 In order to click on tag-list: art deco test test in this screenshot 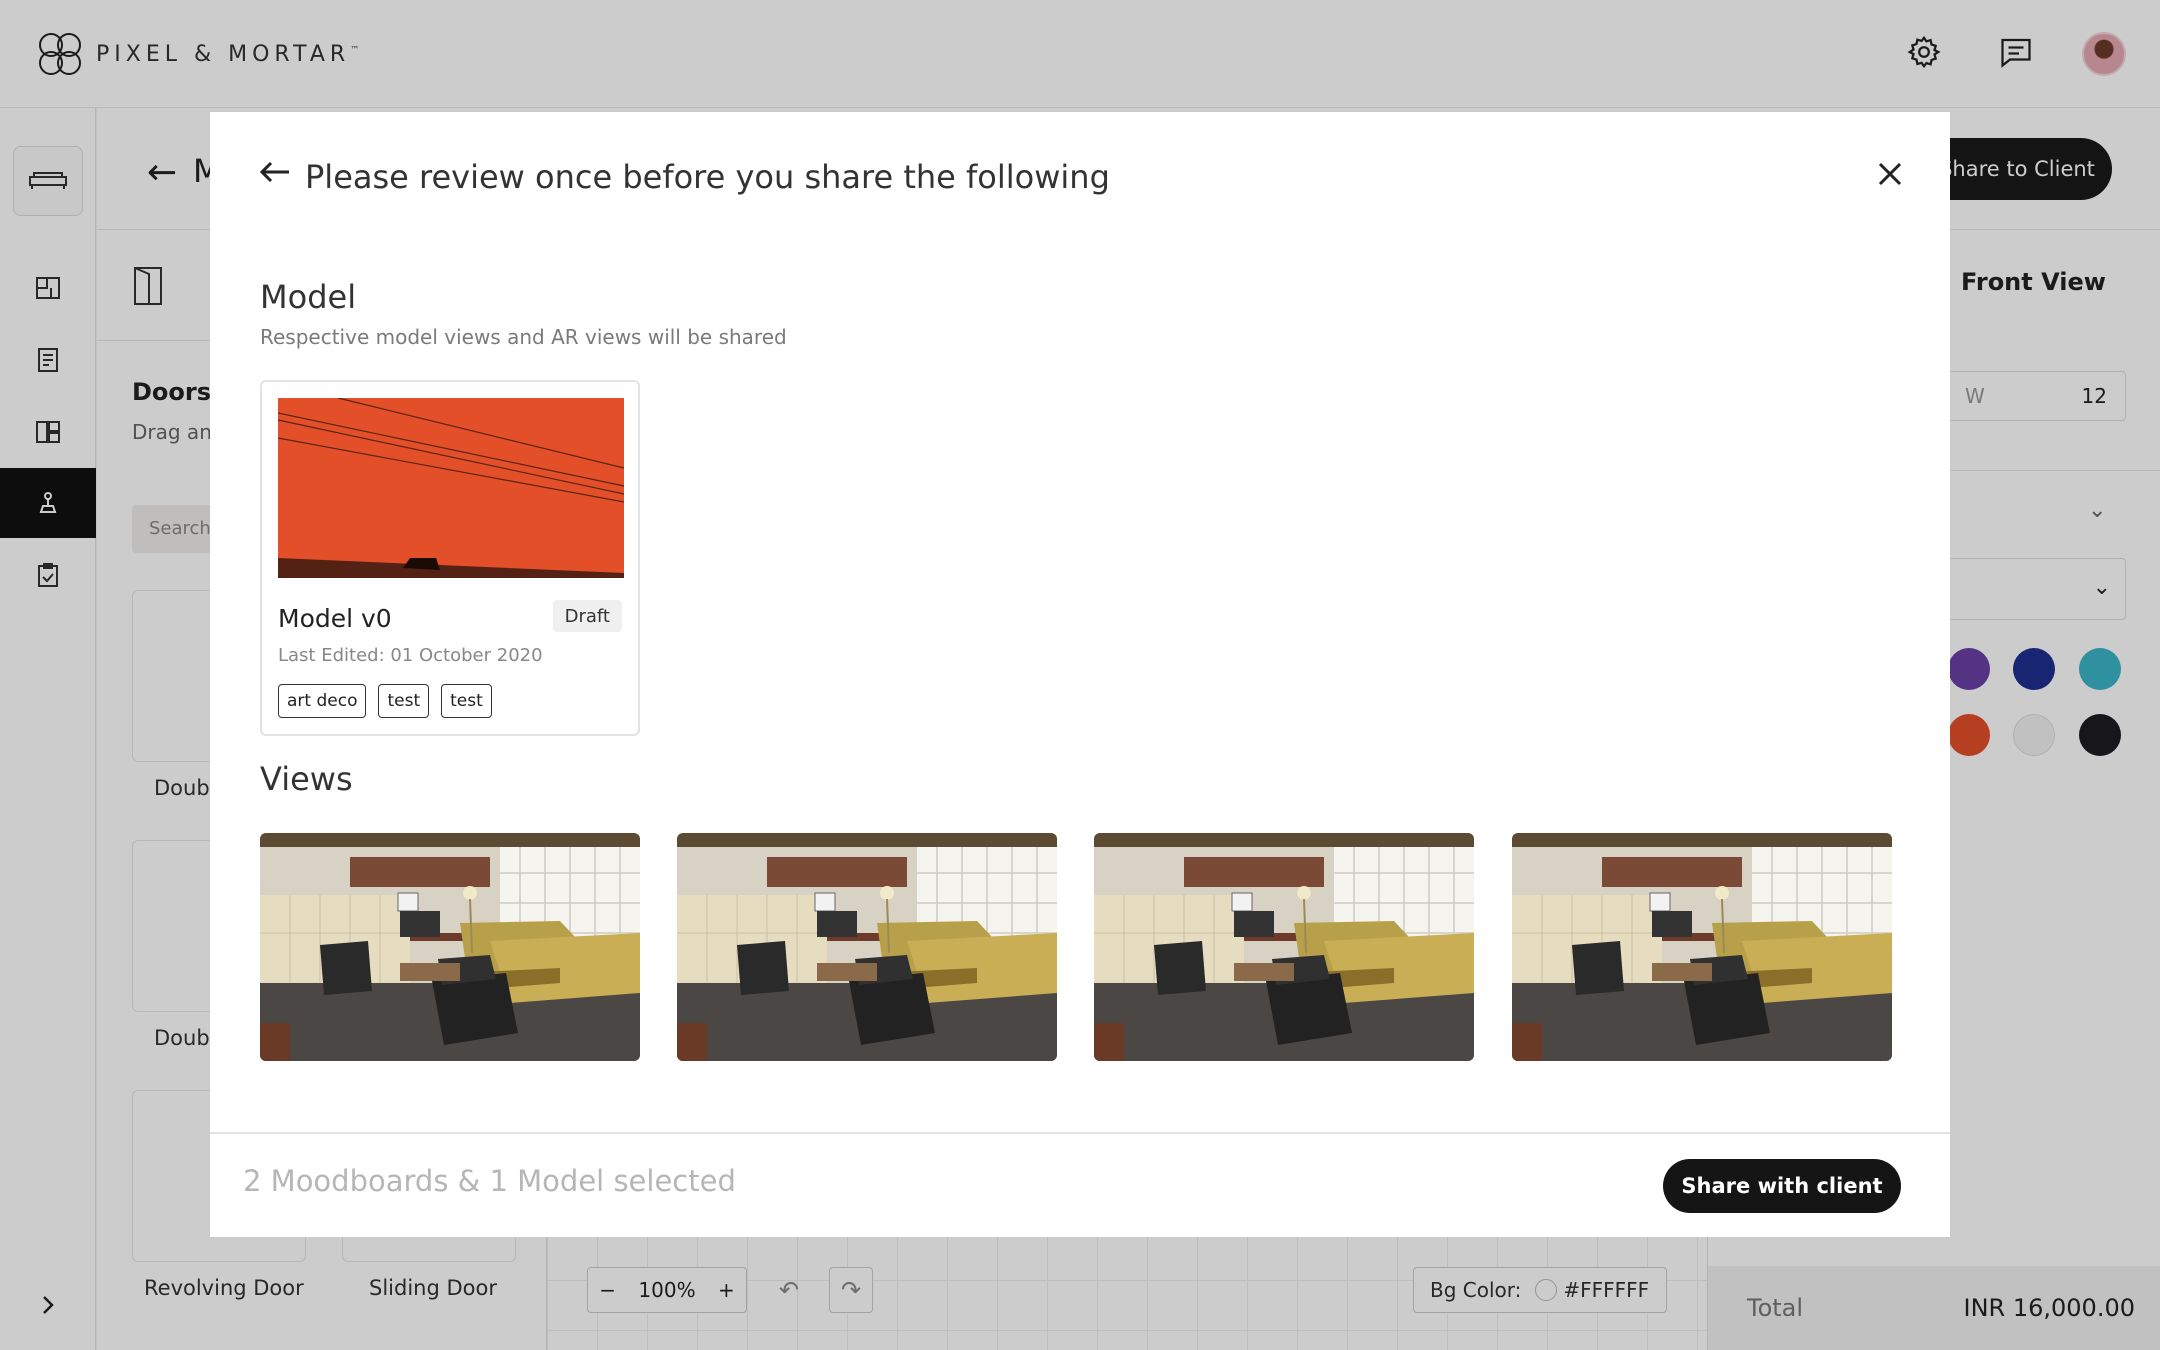, I will do `click(385, 701)`.